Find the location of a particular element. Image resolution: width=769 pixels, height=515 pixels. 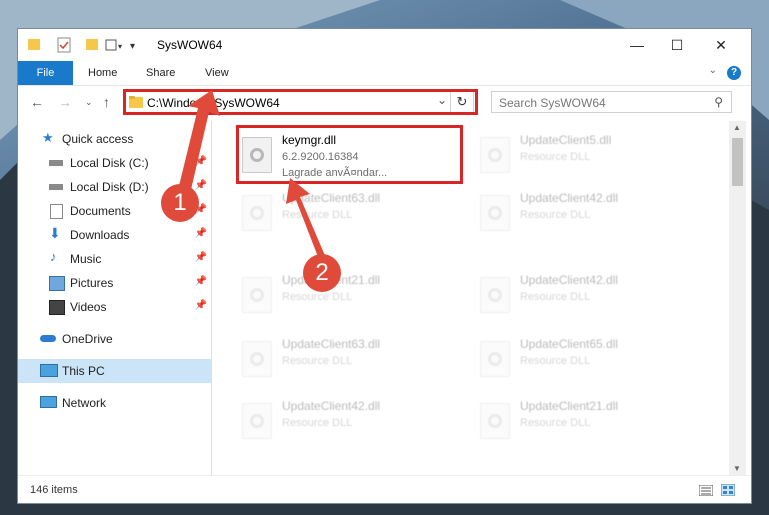

sidebar-item-downloads: ⬇ Downloads 📌 is located at coordinates (114, 235).